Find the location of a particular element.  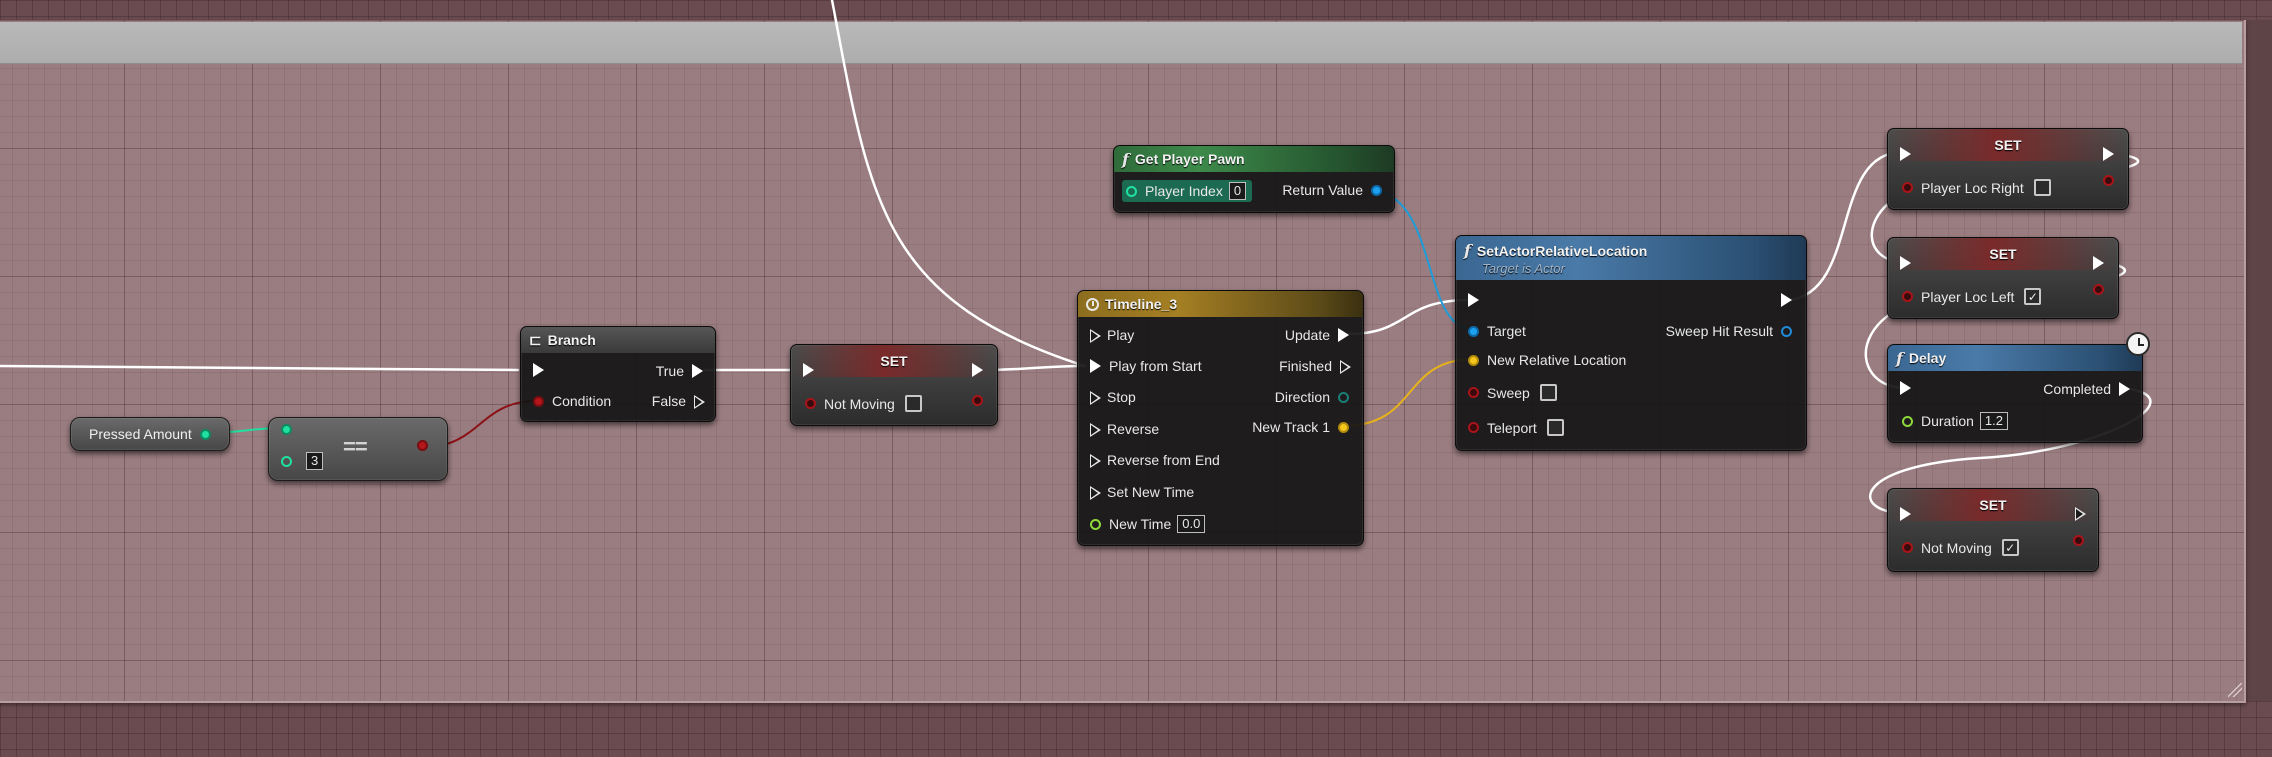

equals-node: 3 == is located at coordinates (358, 449).